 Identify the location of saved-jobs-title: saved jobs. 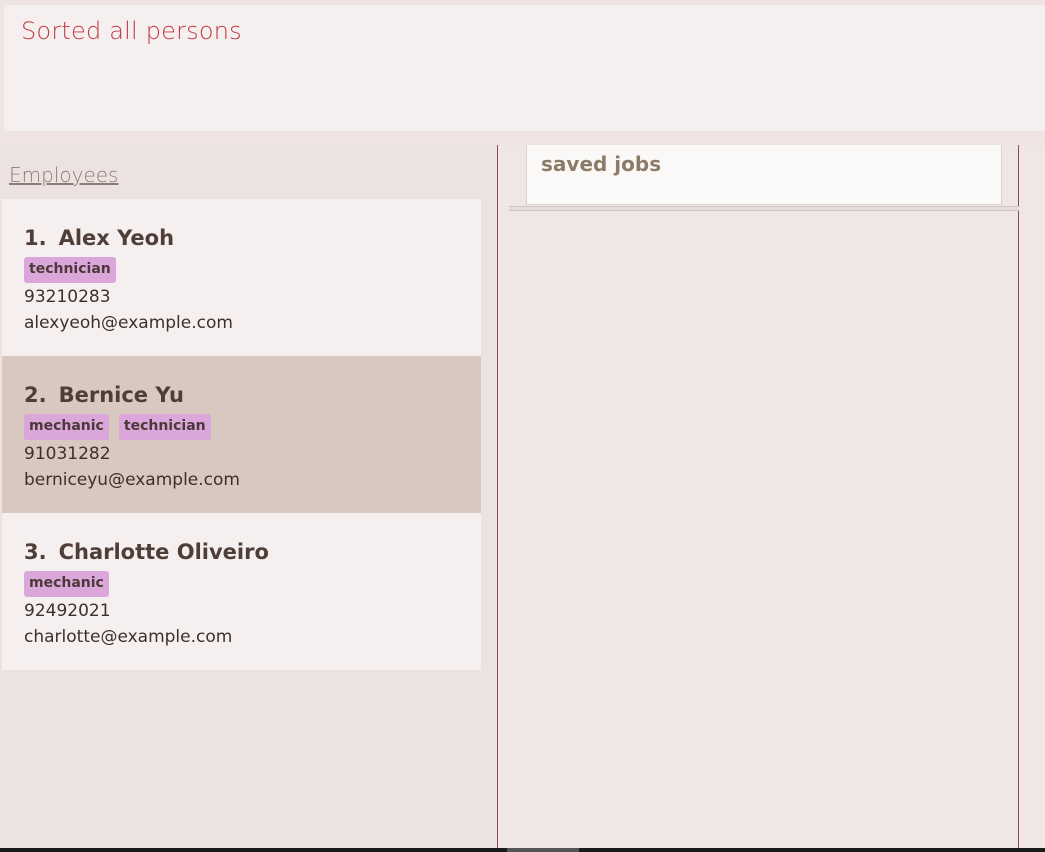
(601, 164).